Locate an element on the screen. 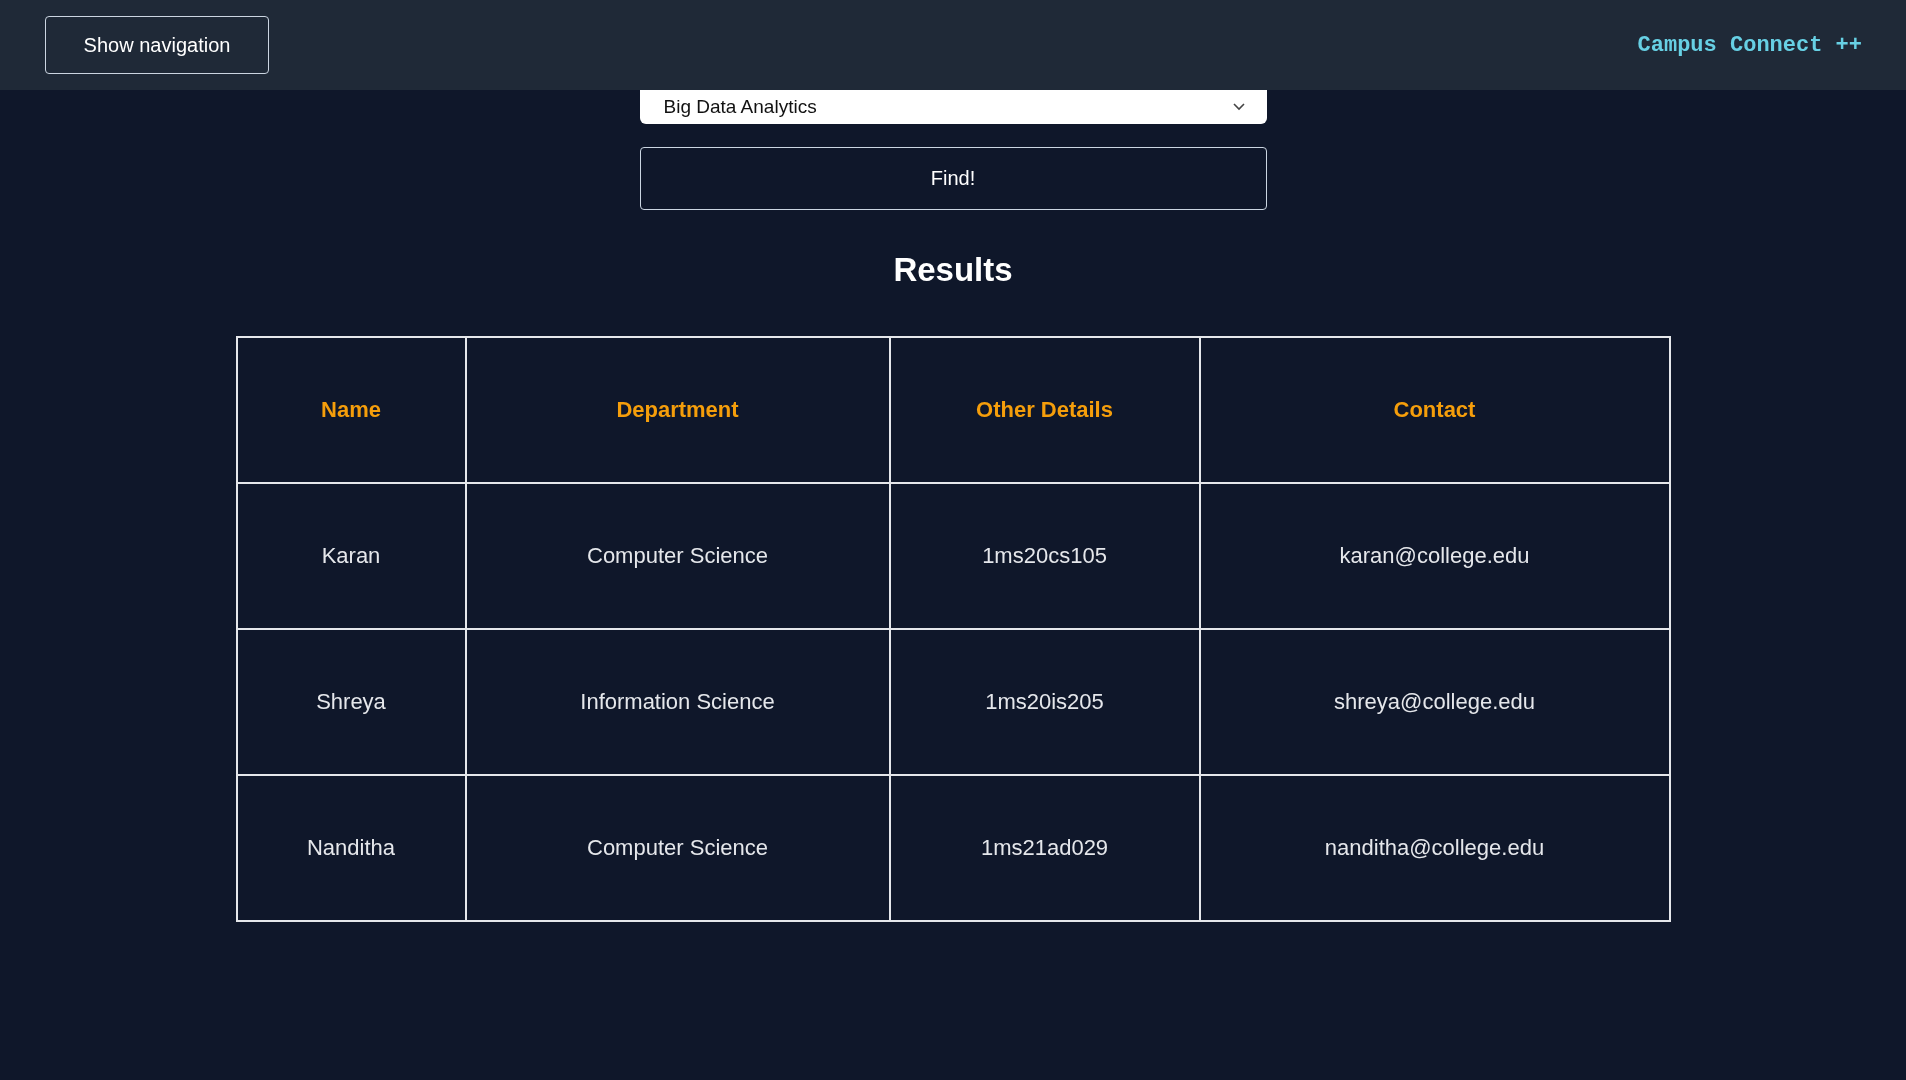 The width and height of the screenshot is (1906, 1080). course-select: Big Data Analytics is located at coordinates (953, 107).